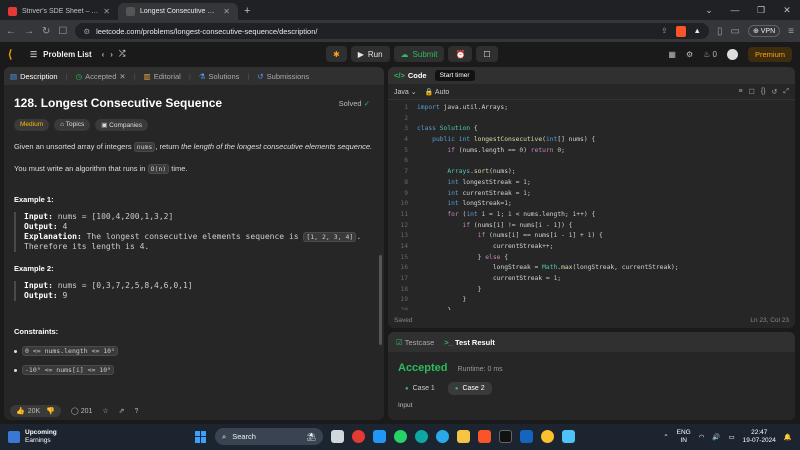 This screenshot has width=800, height=450. Describe the element at coordinates (591, 308) in the screenshot. I see `code-line: 20 }` at that location.